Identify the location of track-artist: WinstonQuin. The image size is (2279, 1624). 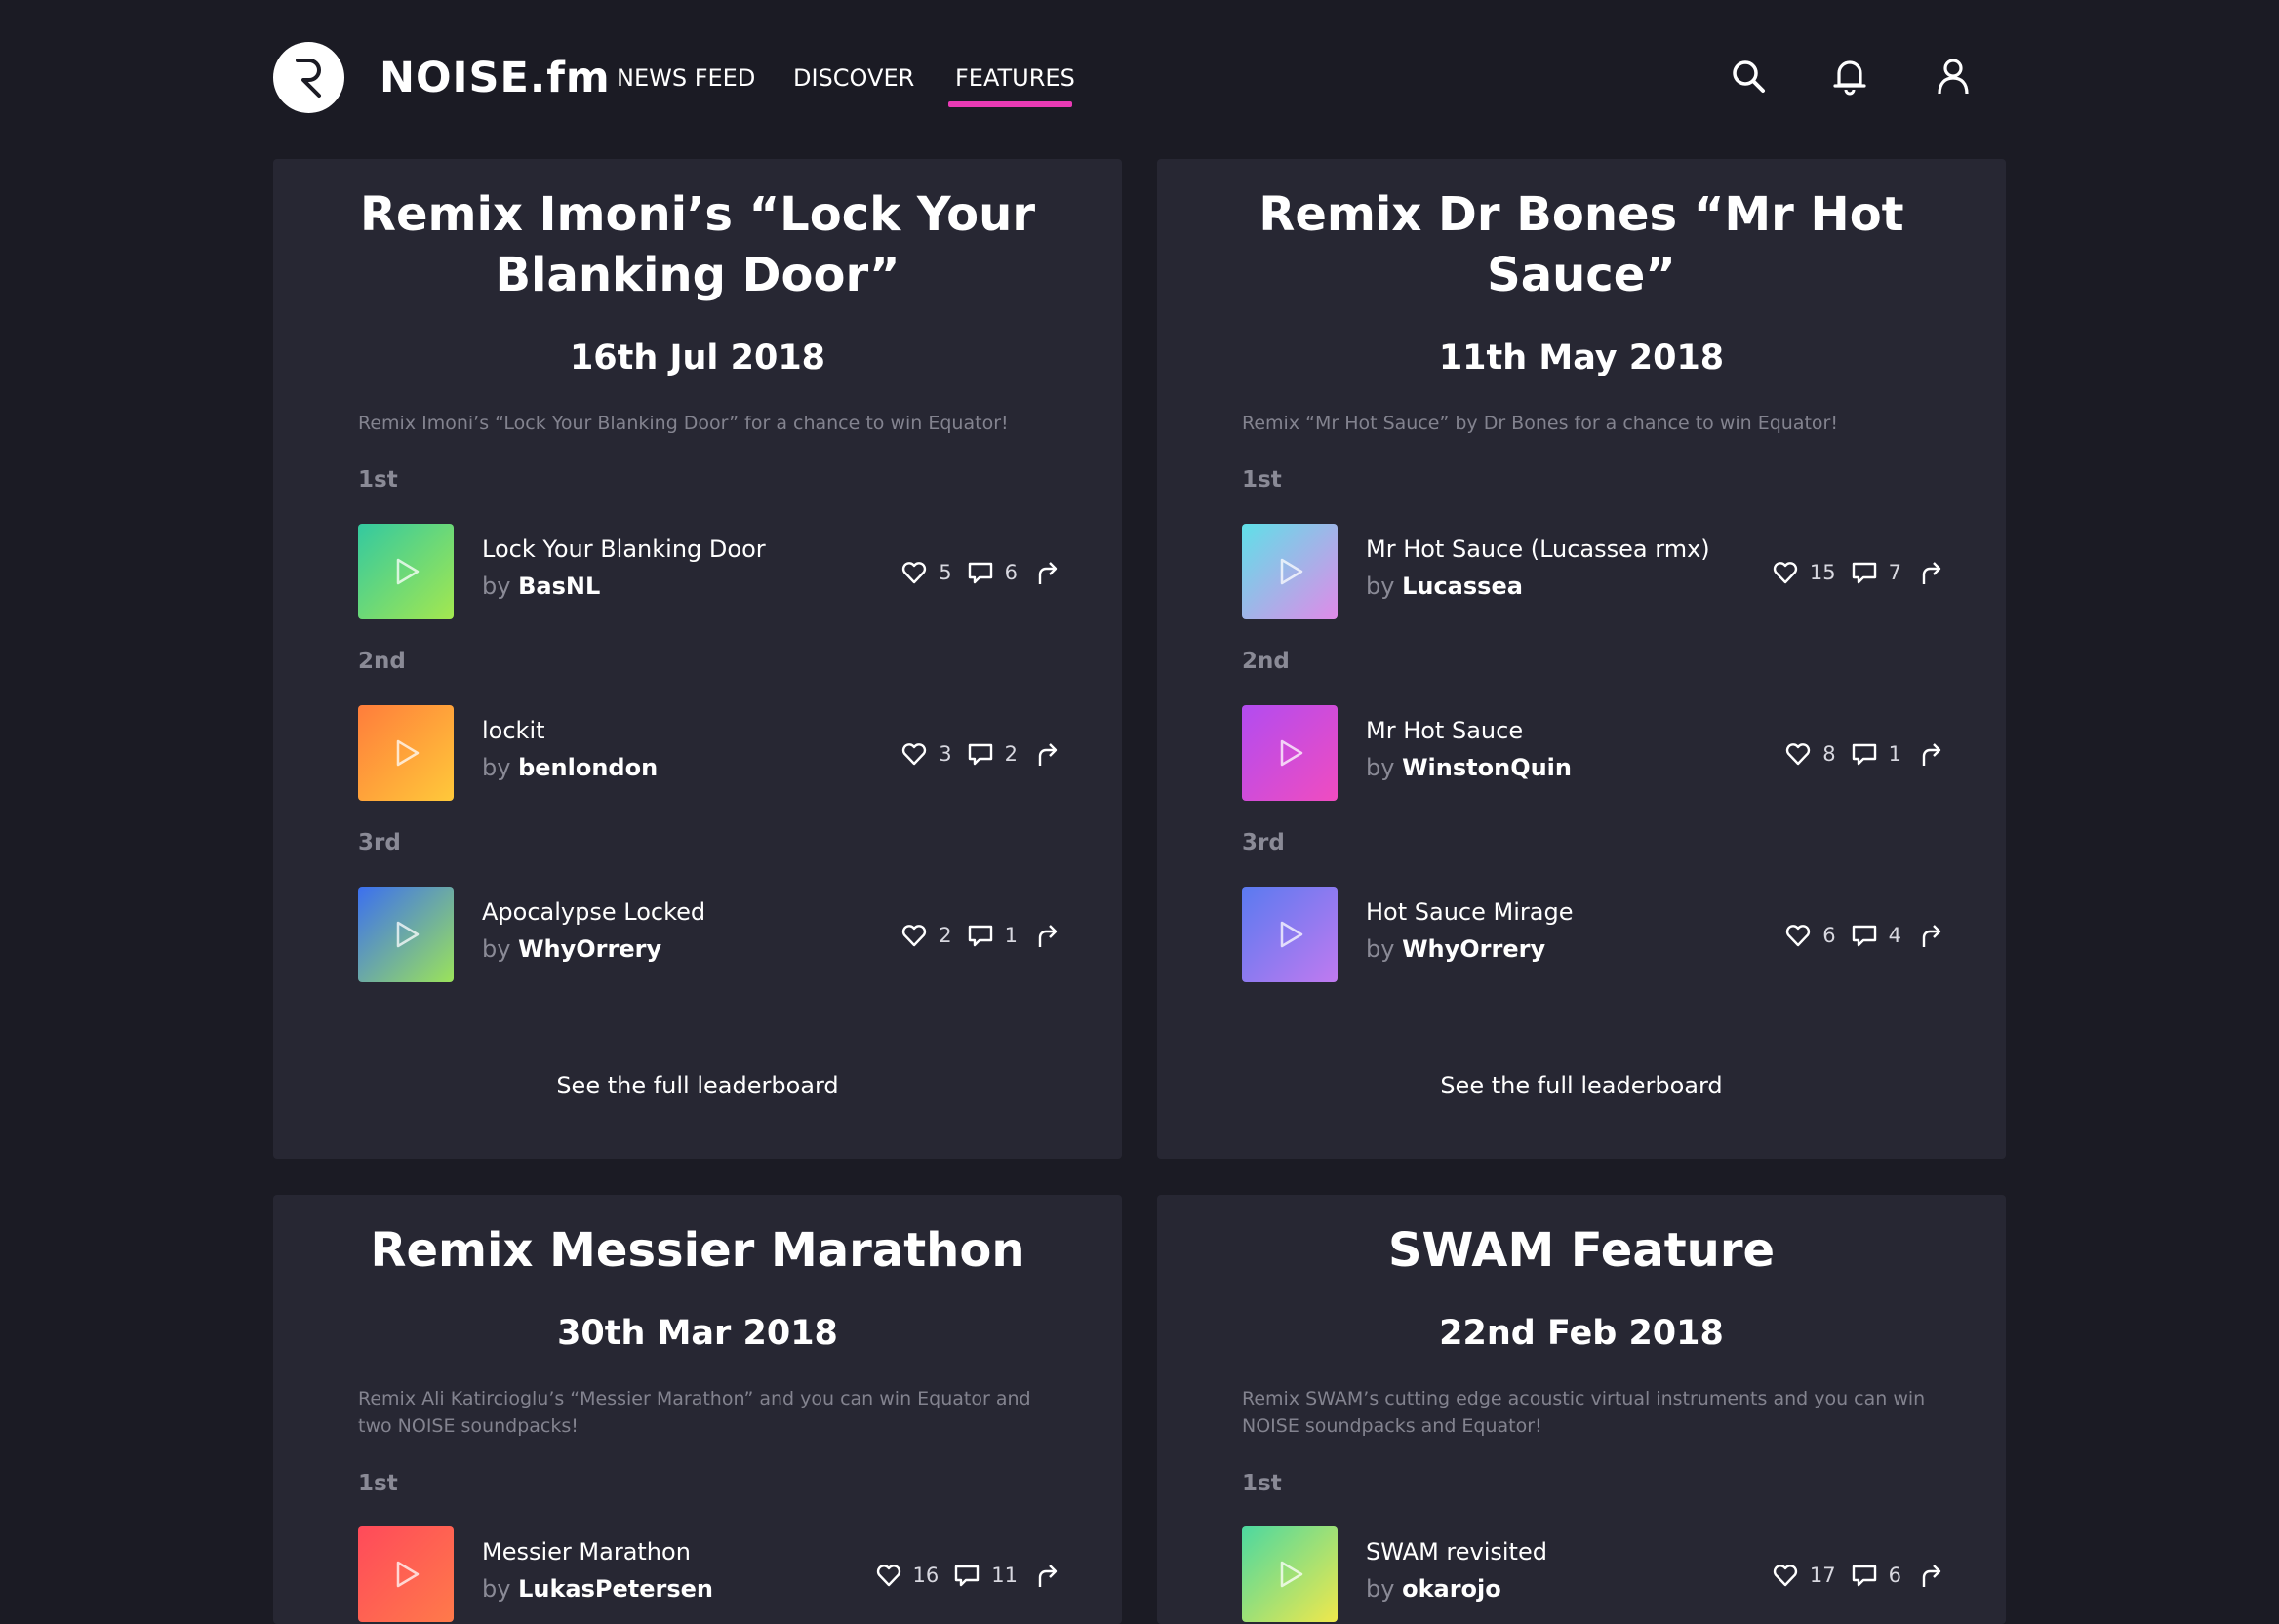
(1487, 767).